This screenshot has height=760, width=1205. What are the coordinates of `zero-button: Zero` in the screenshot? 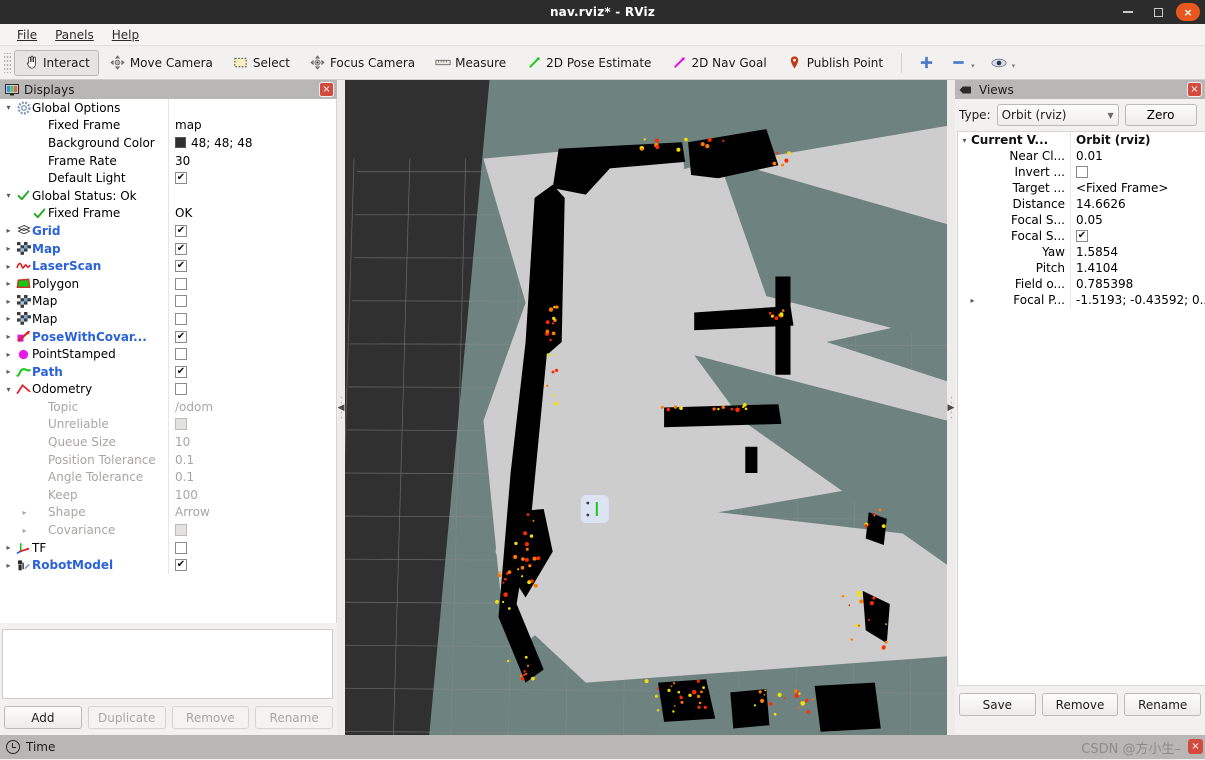 It's located at (1160, 115).